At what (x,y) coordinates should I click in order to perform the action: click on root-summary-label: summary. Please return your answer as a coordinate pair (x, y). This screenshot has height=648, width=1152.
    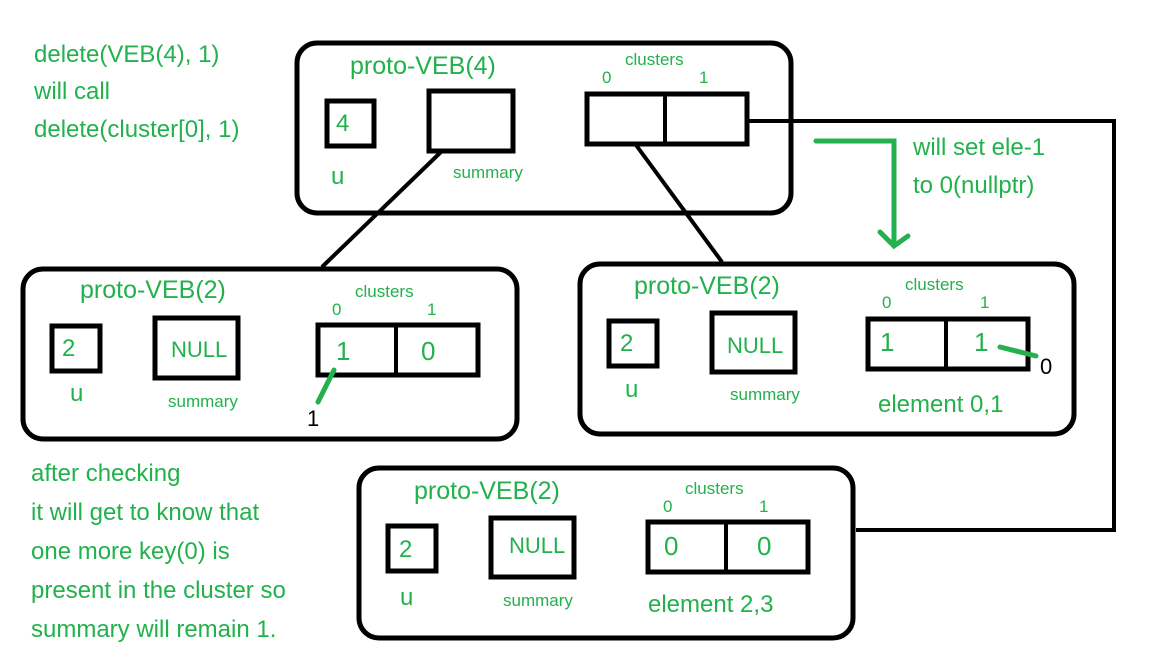
    Looking at the image, I should click on (488, 172).